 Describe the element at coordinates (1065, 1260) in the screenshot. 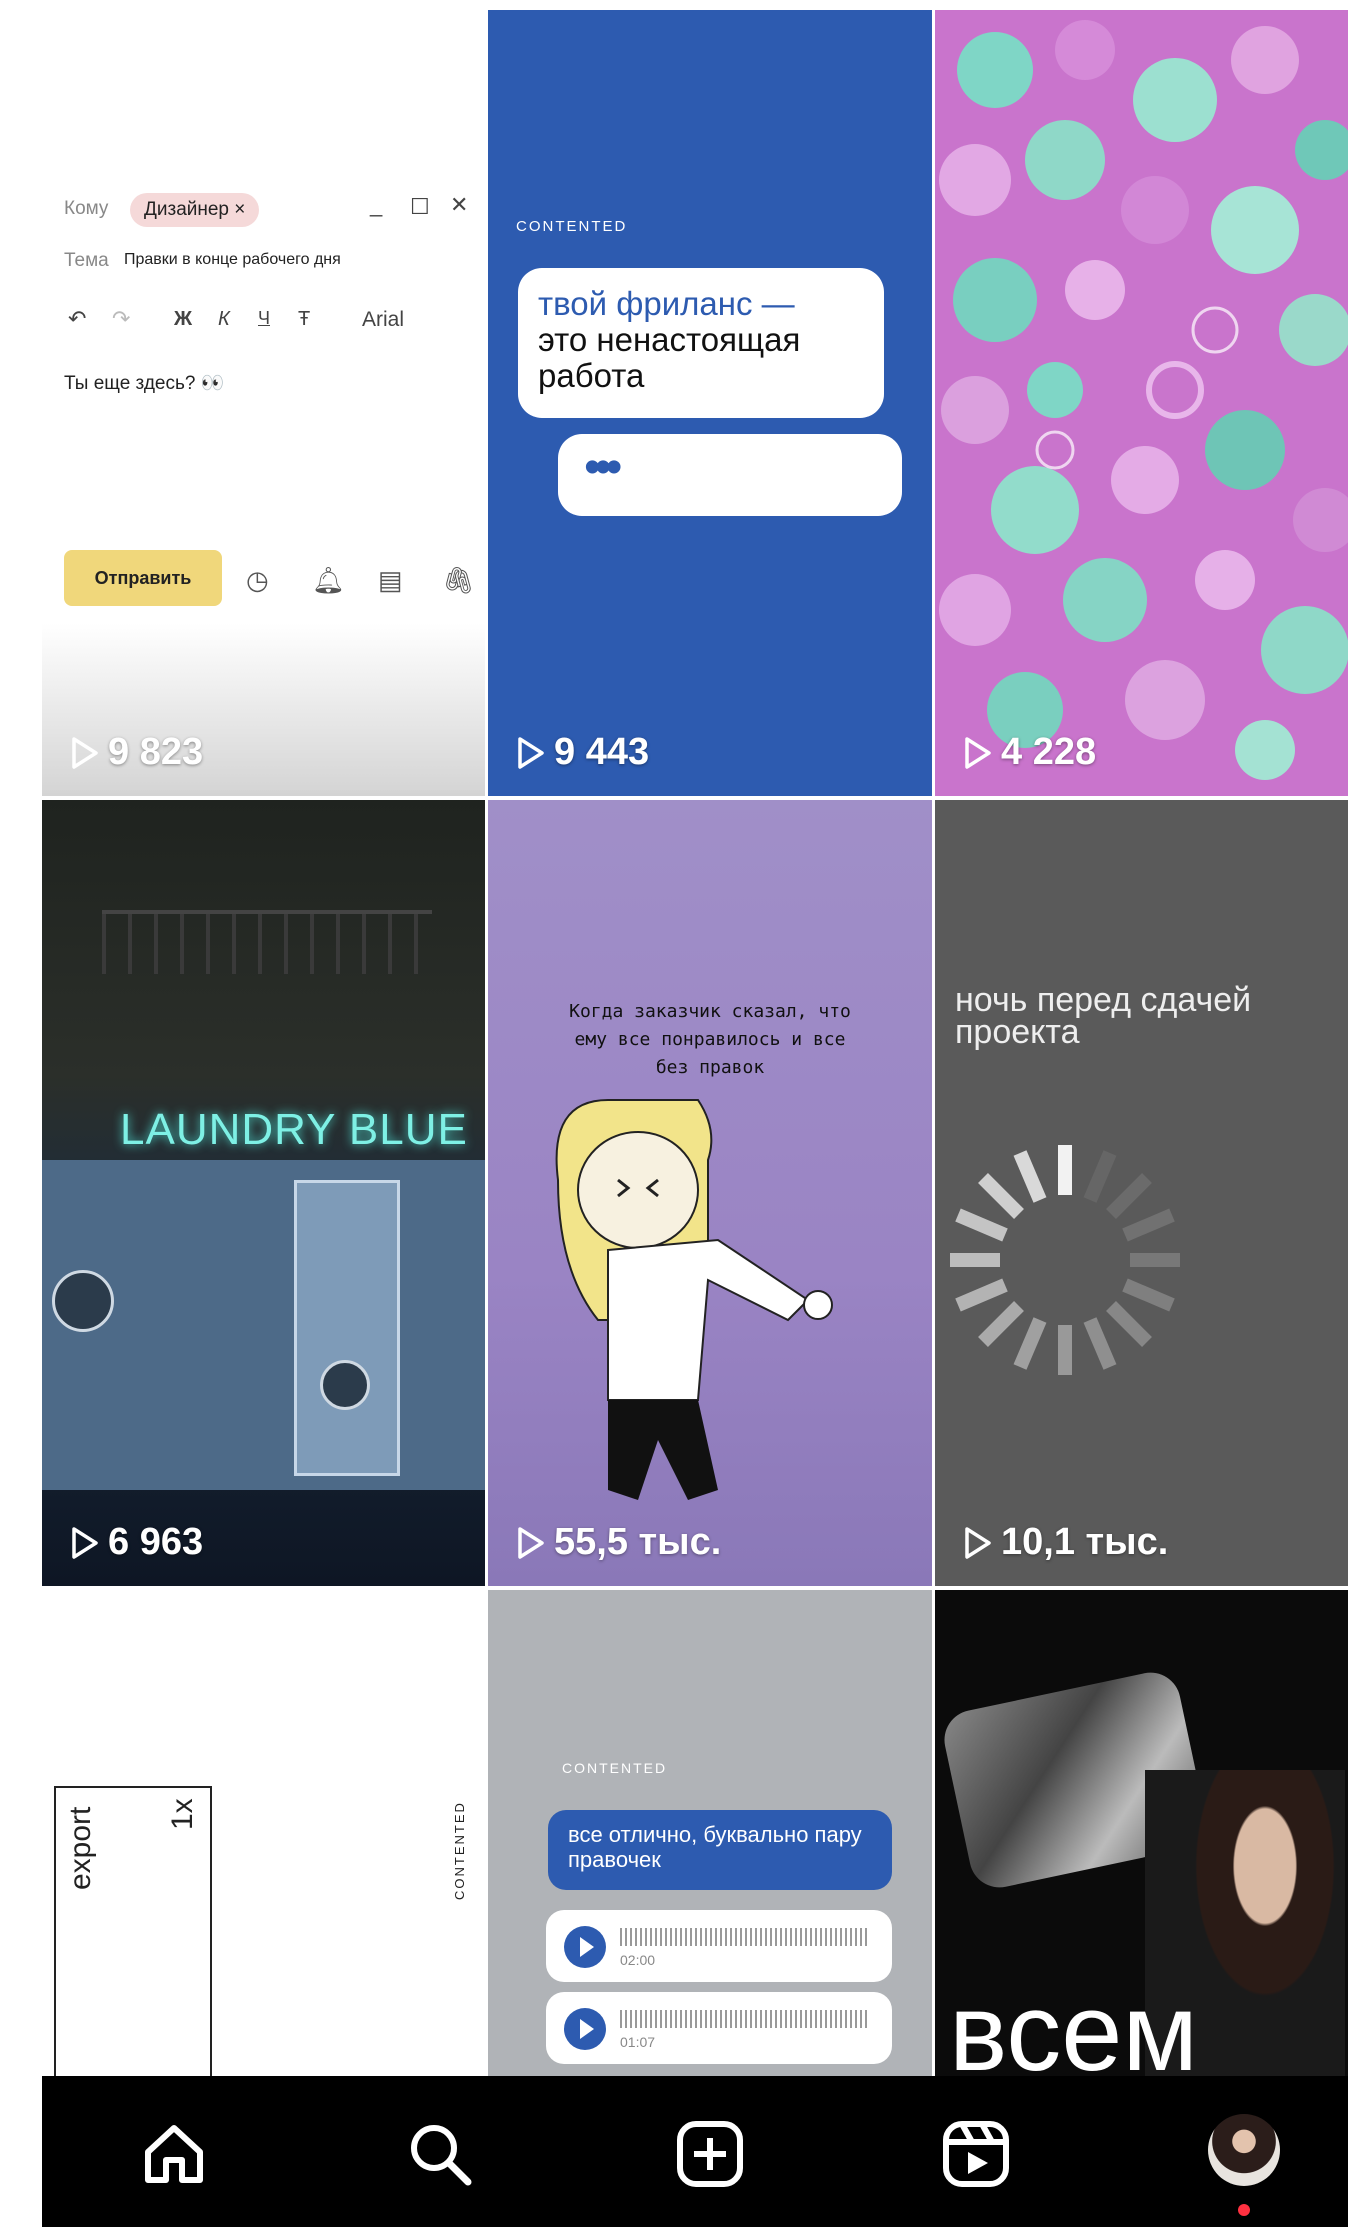

I see `loading-spinner-icon` at that location.